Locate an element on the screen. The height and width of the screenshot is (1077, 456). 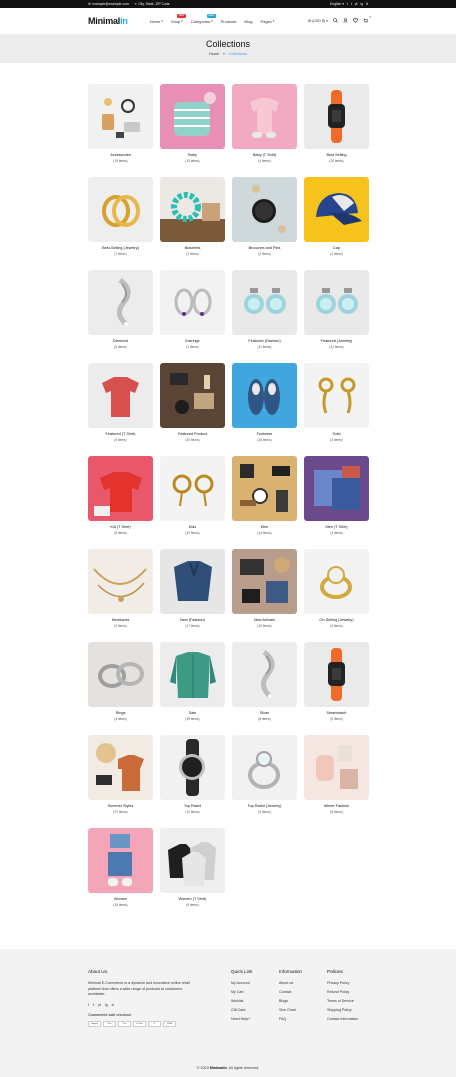
collection-card: Featured (Fashion) (11 items) is located at coordinates (264, 309).